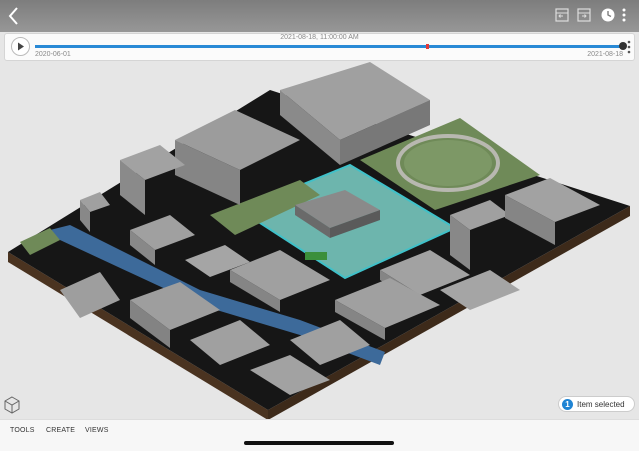 Image resolution: width=639 pixels, height=451 pixels. I want to click on clock-icon, so click(608, 15).